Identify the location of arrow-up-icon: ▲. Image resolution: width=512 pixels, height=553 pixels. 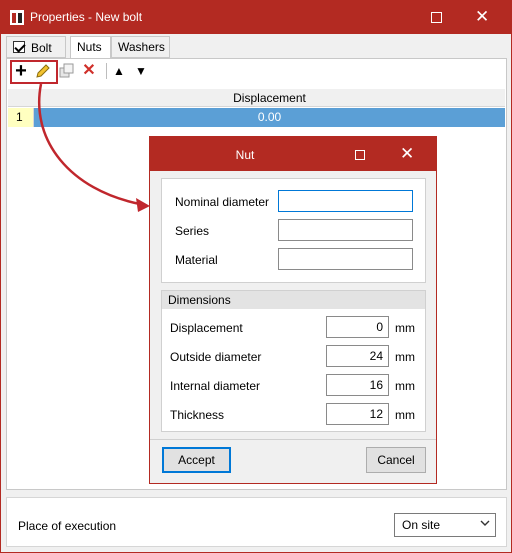
(119, 71).